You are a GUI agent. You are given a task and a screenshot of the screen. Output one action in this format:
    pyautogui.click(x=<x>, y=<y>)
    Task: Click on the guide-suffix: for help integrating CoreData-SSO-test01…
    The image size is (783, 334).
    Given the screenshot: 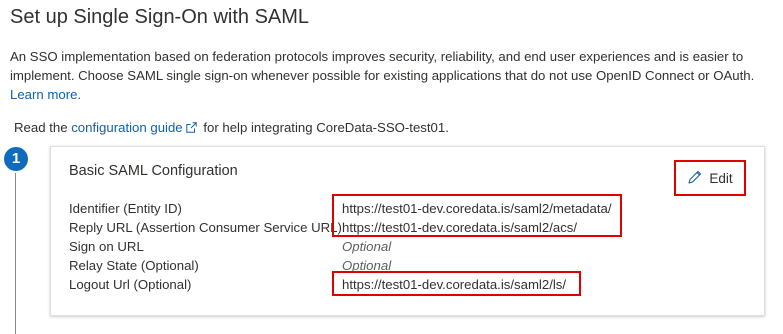 What is the action you would take?
    pyautogui.click(x=326, y=127)
    